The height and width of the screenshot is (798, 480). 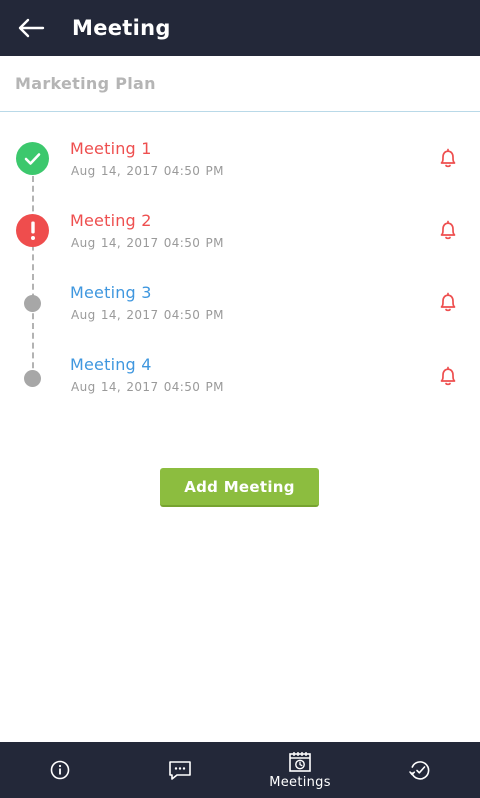 What do you see at coordinates (300, 761) in the screenshot?
I see `meetings-calendar-icon` at bounding box center [300, 761].